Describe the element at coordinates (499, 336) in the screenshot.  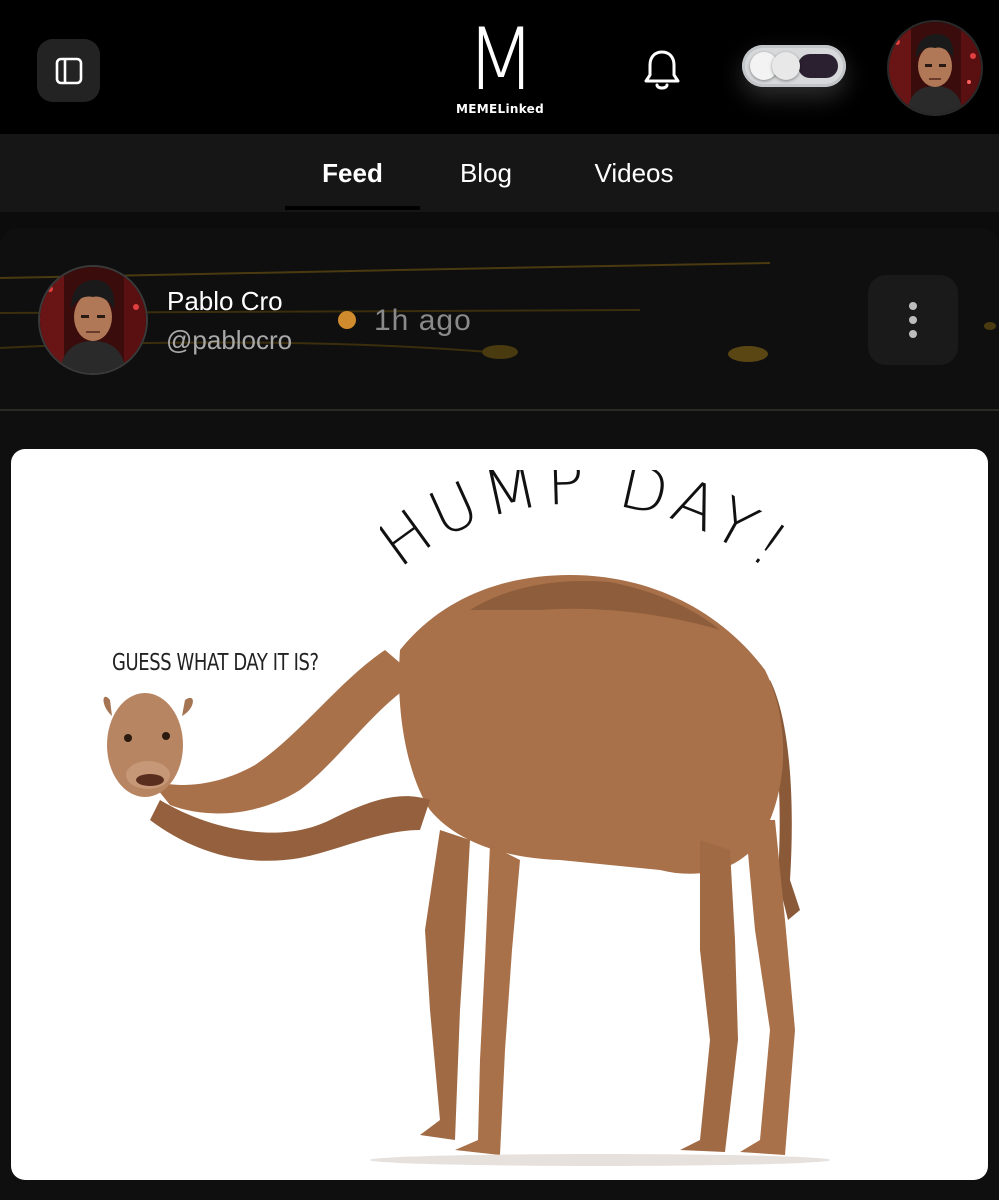
I see `decorative-lines` at that location.